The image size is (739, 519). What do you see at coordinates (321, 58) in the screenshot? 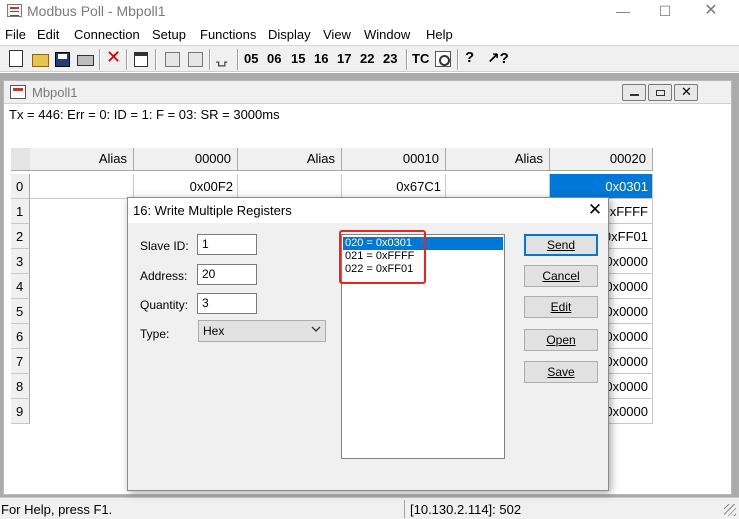
I see `fc-16-button: 16` at bounding box center [321, 58].